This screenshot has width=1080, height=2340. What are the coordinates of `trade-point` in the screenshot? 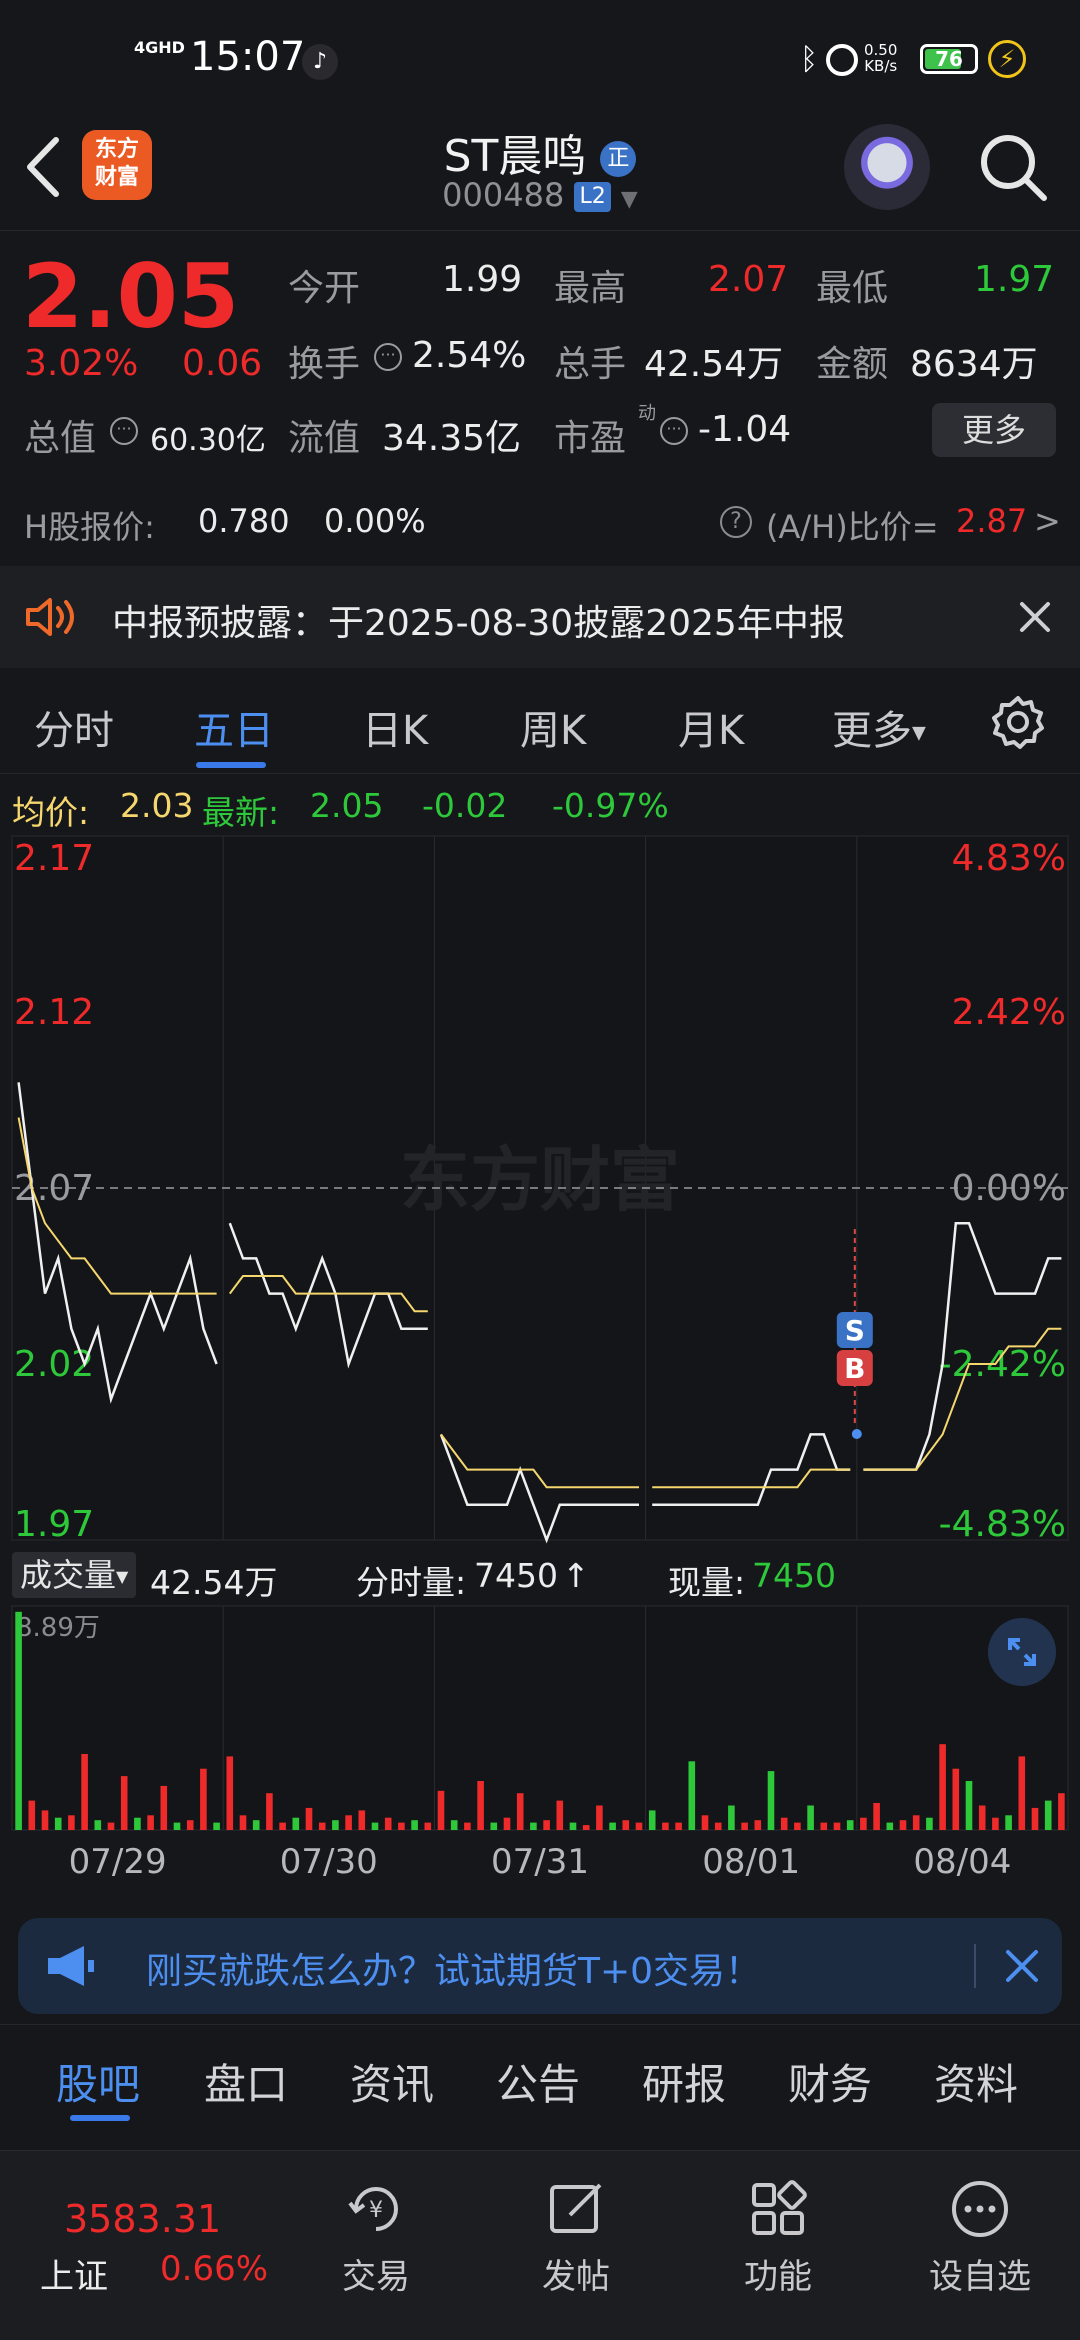 It's located at (856, 1434).